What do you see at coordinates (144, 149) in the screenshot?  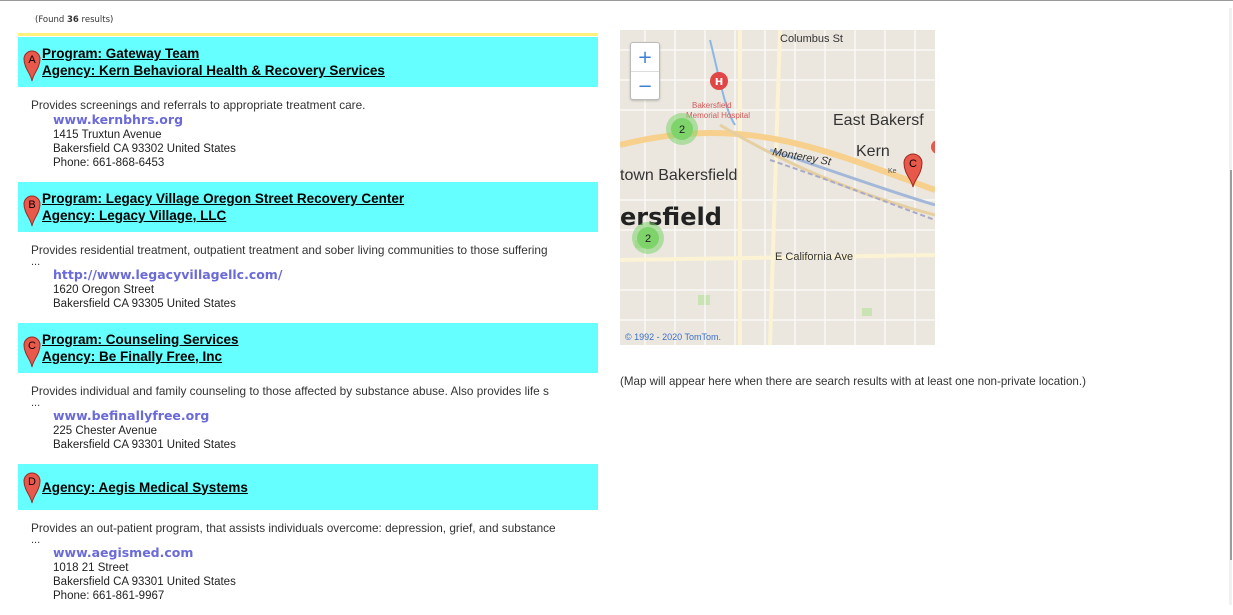 I see `result-city: Bakersfield CA 93302 United States` at bounding box center [144, 149].